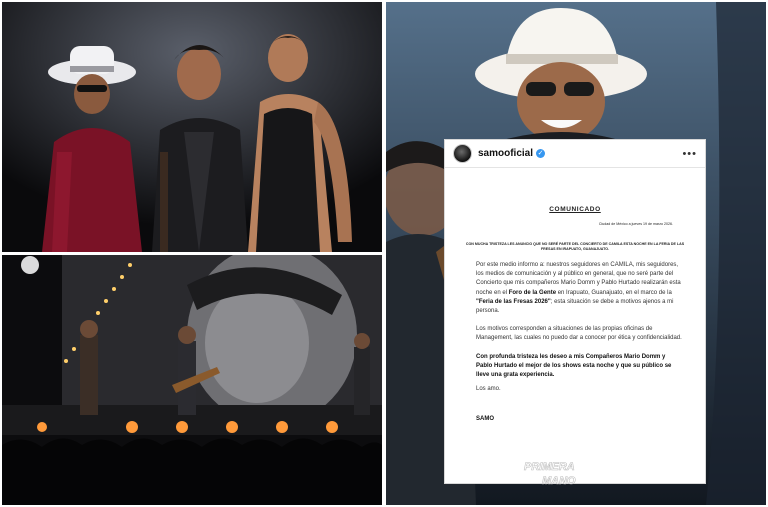 The width and height of the screenshot is (768, 507). I want to click on avatar, so click(462, 153).